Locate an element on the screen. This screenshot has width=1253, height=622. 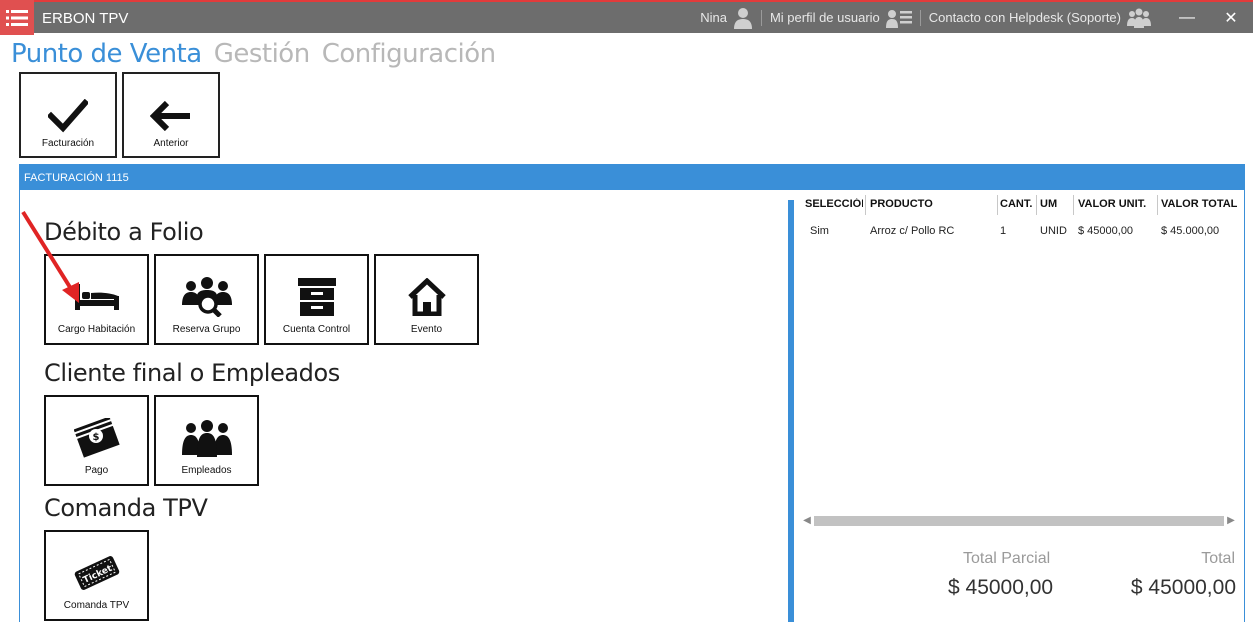
ticket-icon: Ticket is located at coordinates (96, 573).